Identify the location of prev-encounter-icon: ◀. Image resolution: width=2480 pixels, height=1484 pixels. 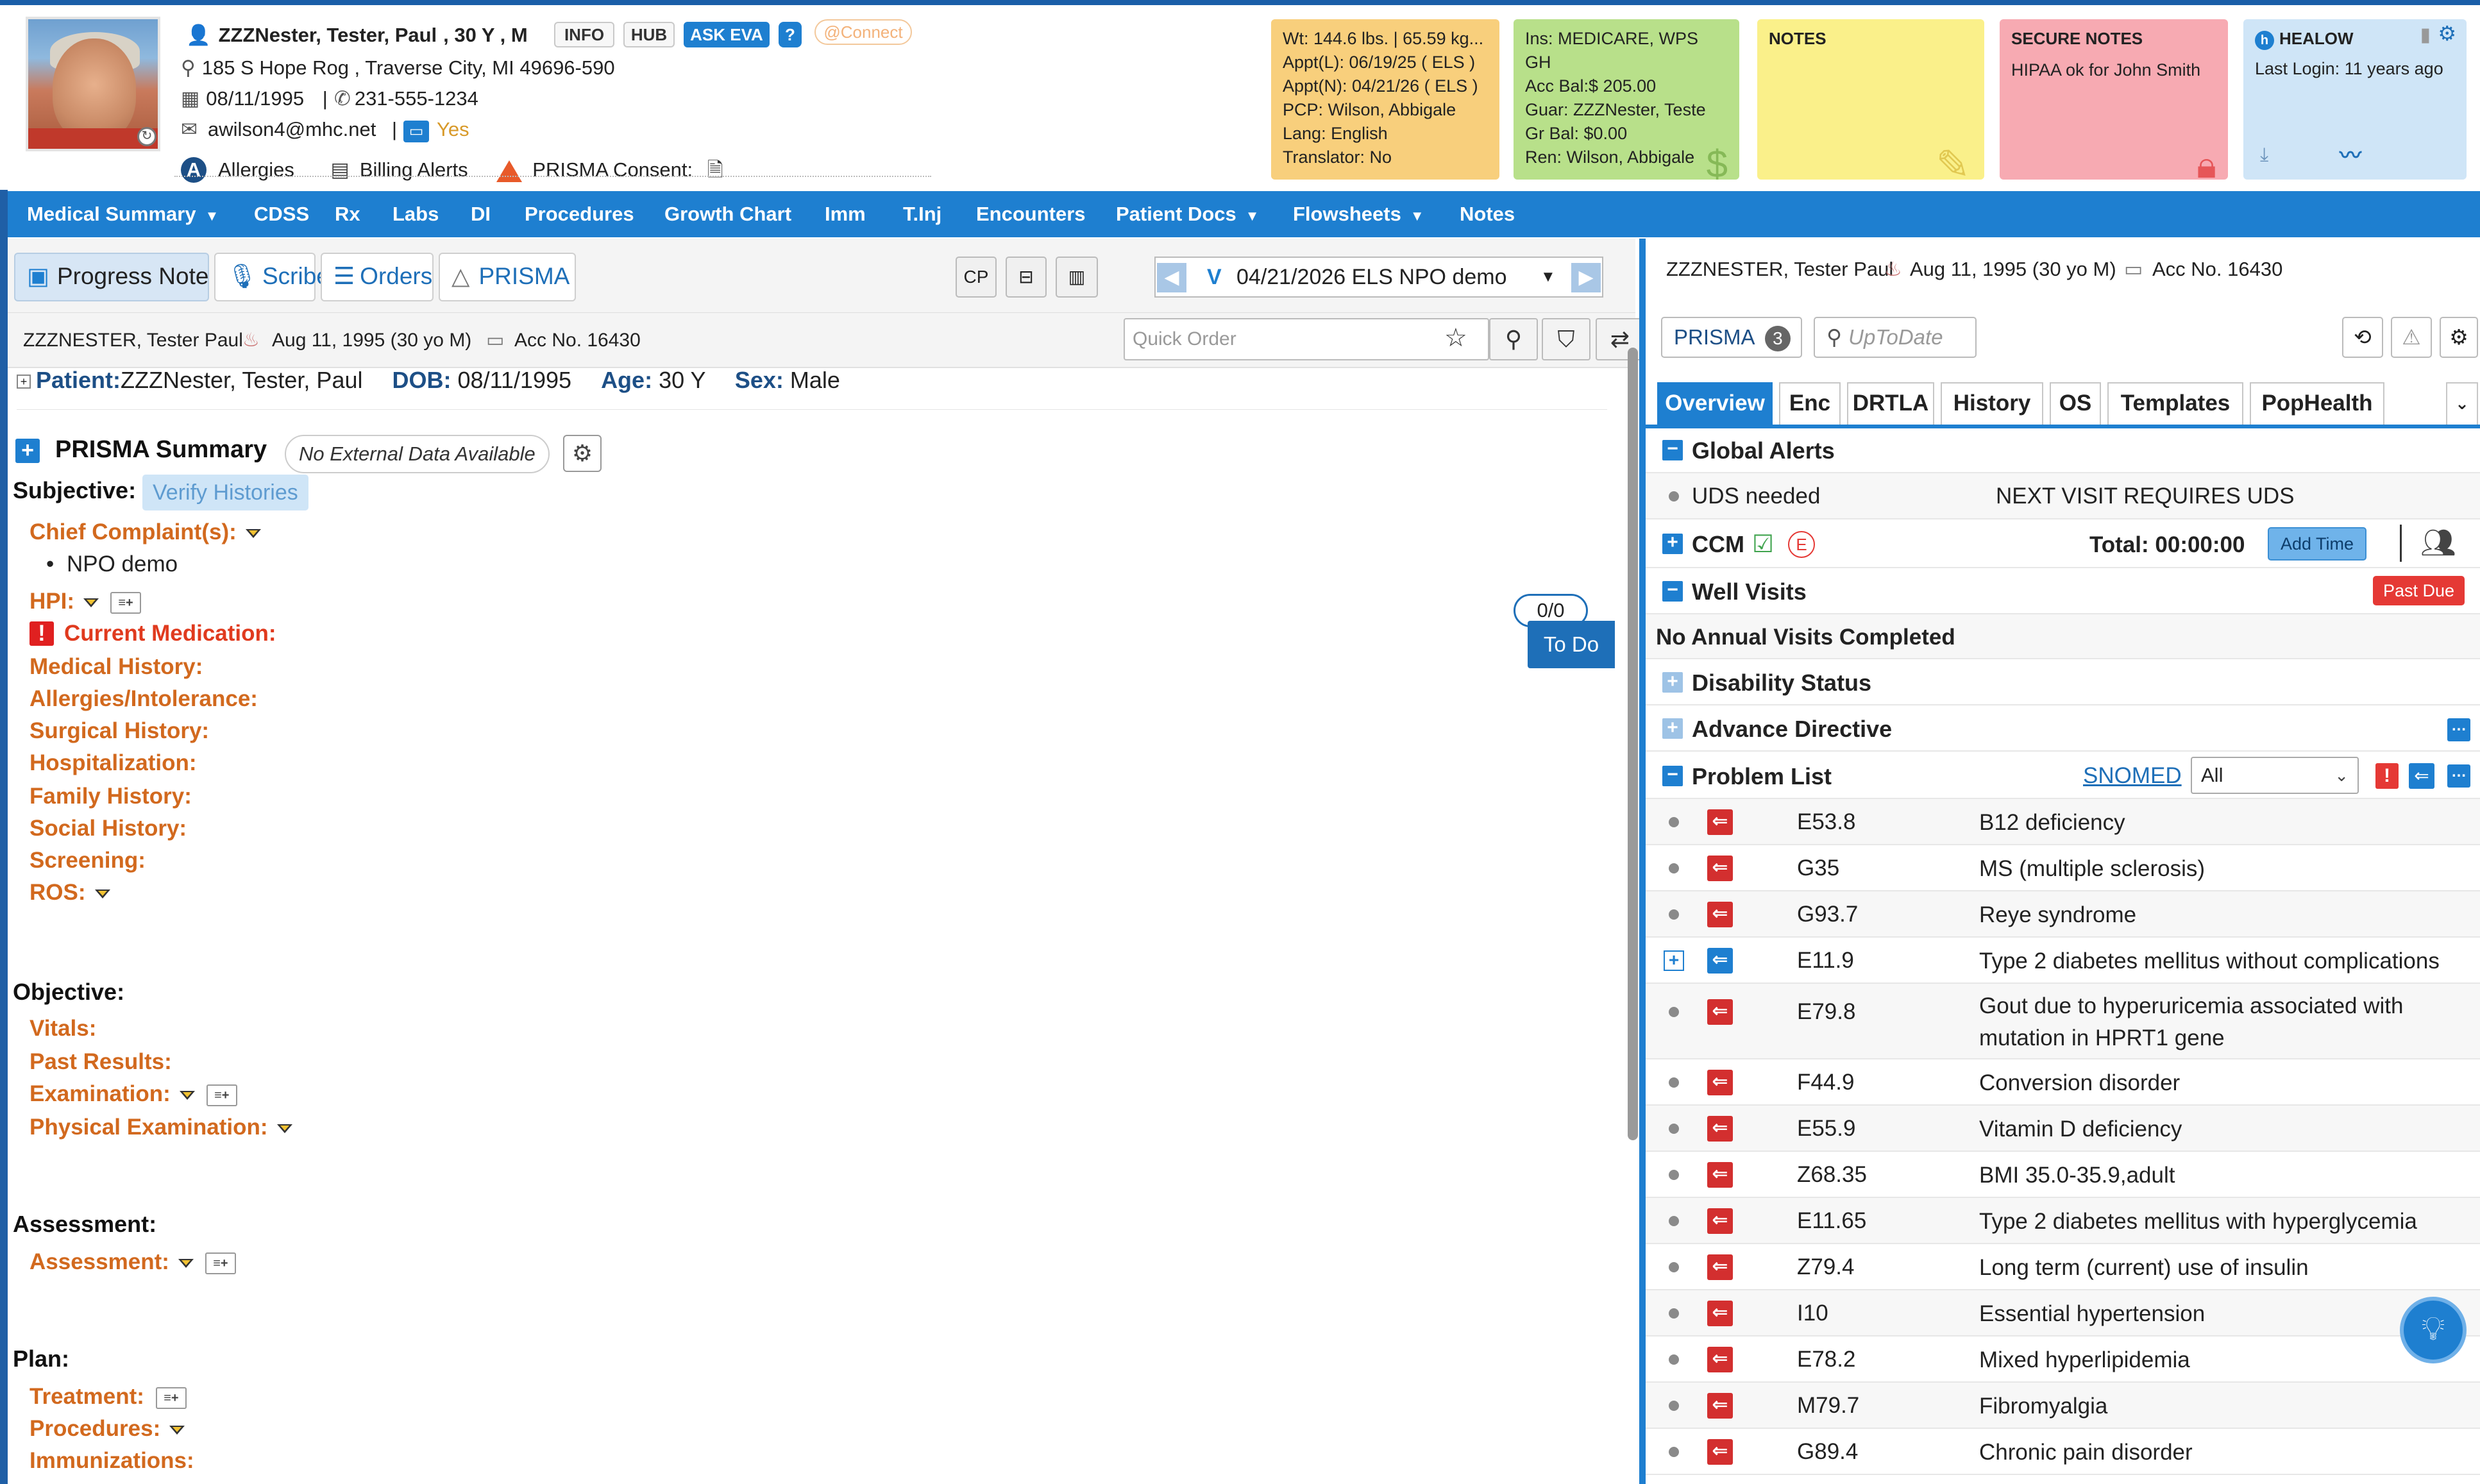
(1171, 277).